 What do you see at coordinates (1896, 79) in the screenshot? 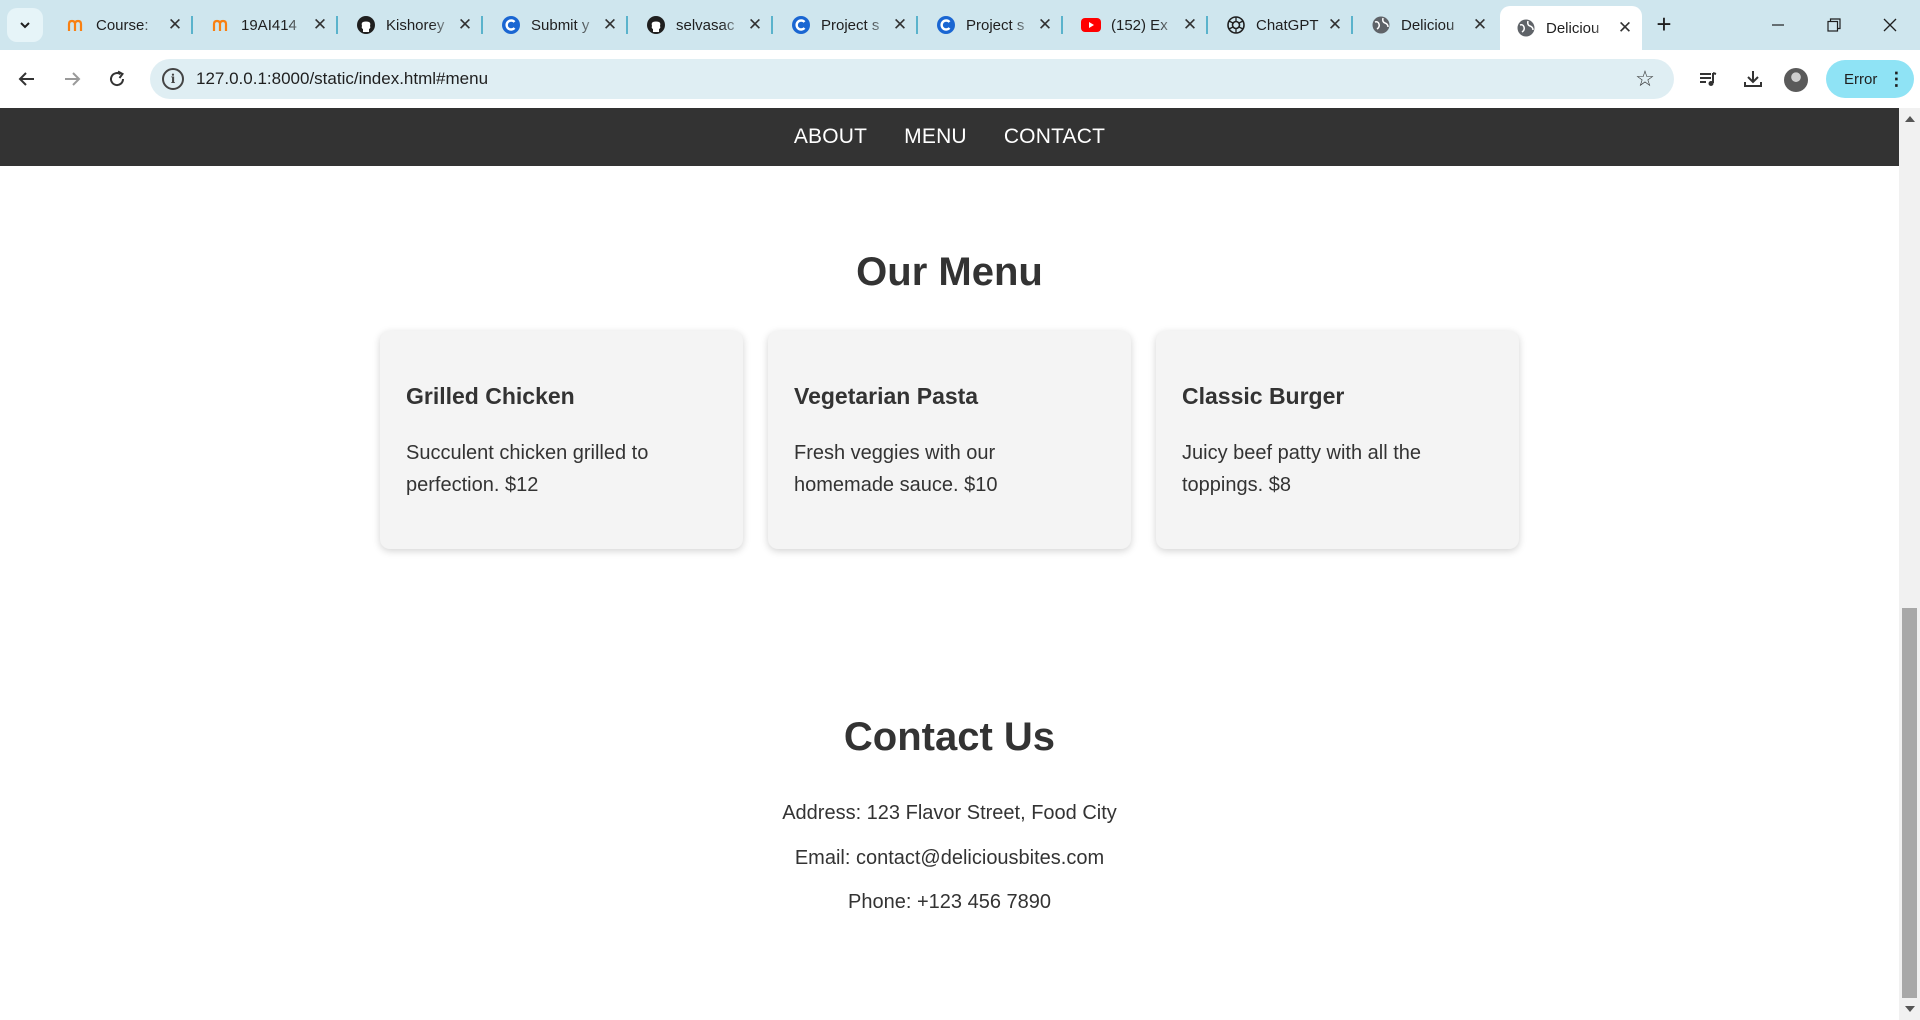
I see `more-options-icon: ⋮` at bounding box center [1896, 79].